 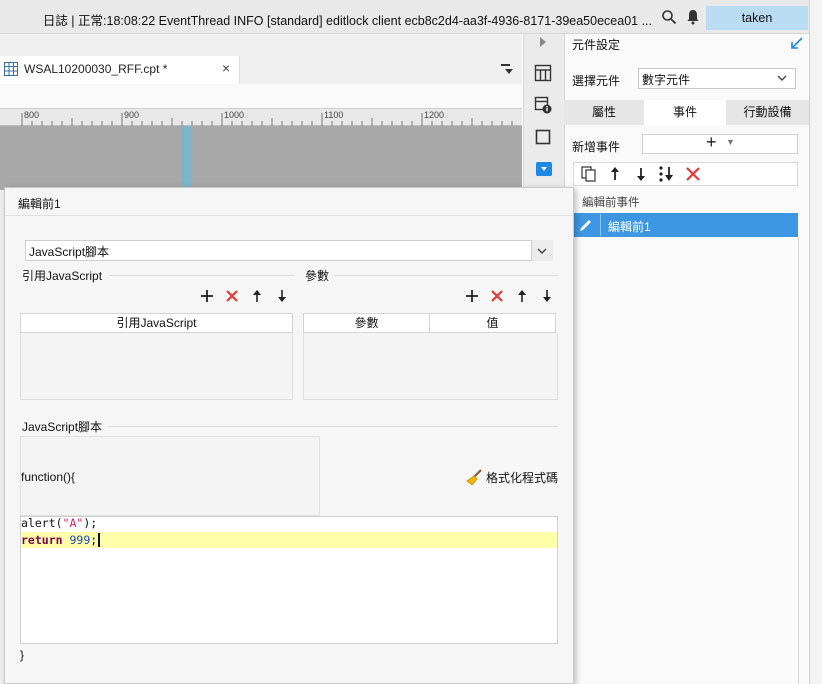 I want to click on tab-properties: 屬性, so click(x=604, y=112).